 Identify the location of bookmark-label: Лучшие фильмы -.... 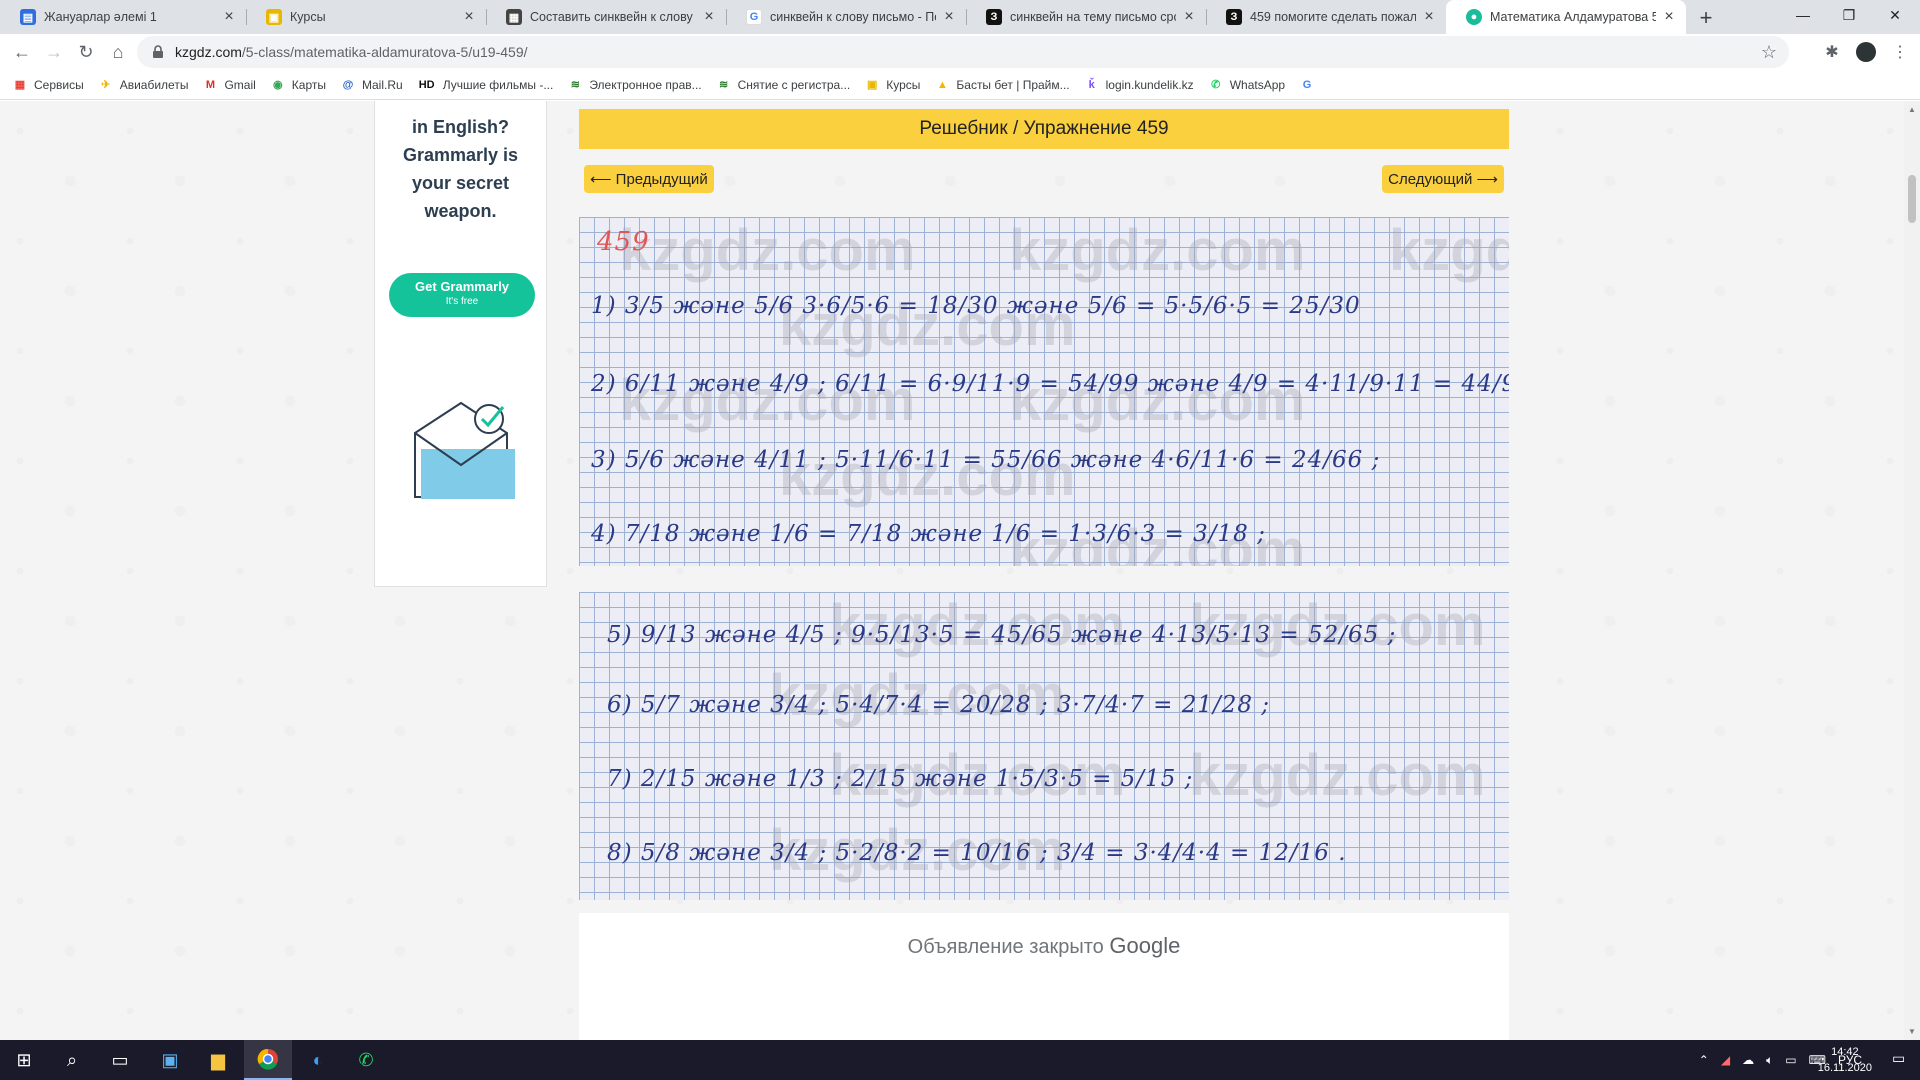
(498, 84).